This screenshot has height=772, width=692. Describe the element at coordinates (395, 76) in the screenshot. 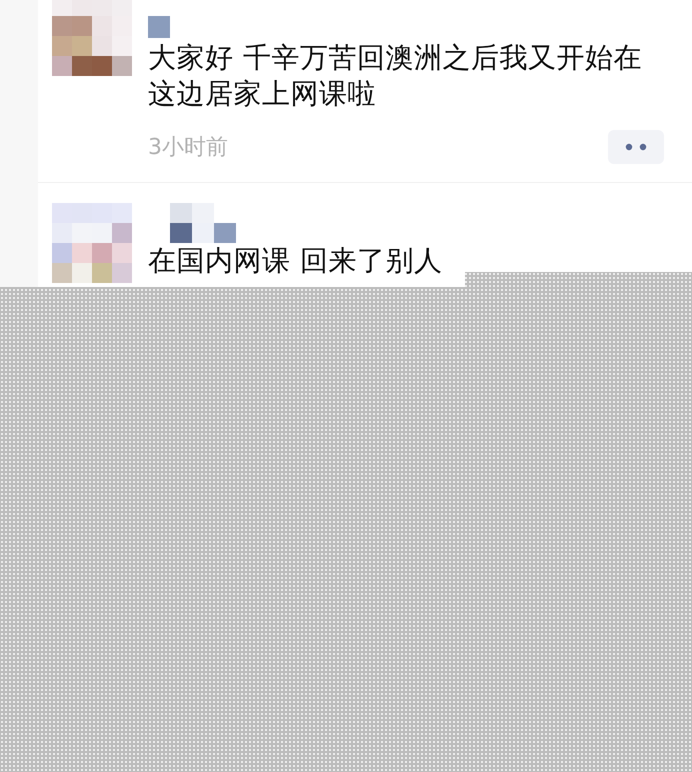

I see `post-text: 大家好 千辛万苦回澳洲之后我又开始在这边居家上网课啦` at that location.